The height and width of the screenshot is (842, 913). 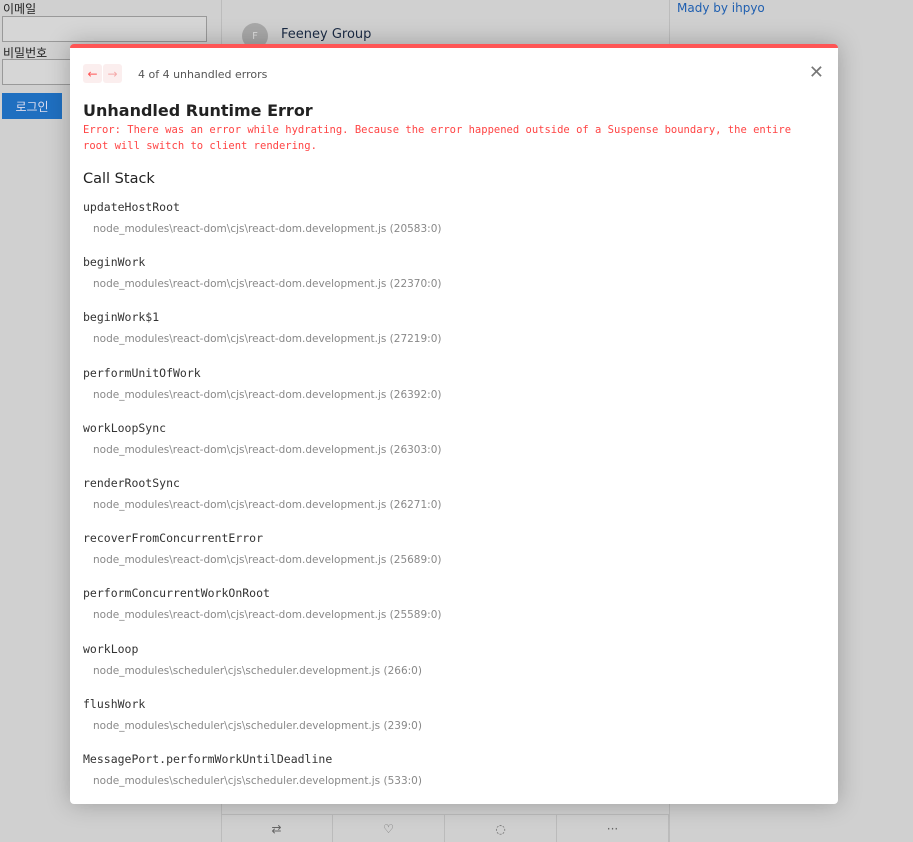 What do you see at coordinates (131, 207) in the screenshot?
I see `frame-function: updateHostRoot` at bounding box center [131, 207].